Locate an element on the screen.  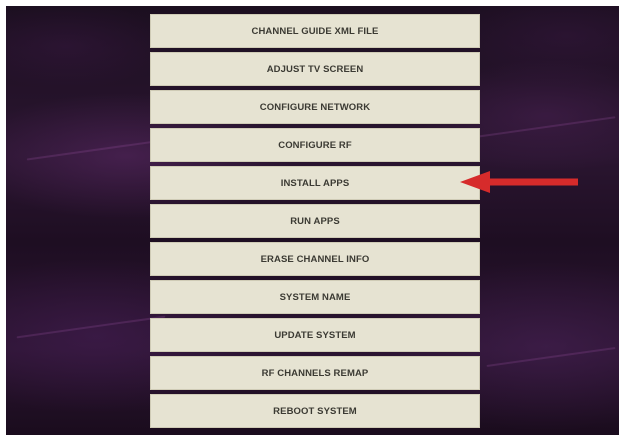
menu-item-configure-network: CONFIGURE NETWORK is located at coordinates (315, 107).